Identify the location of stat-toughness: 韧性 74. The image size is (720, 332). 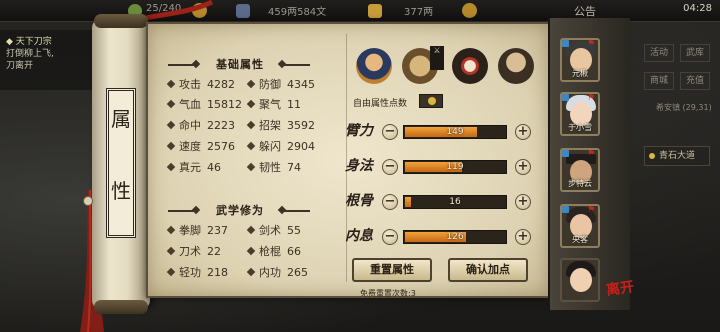
(273, 167).